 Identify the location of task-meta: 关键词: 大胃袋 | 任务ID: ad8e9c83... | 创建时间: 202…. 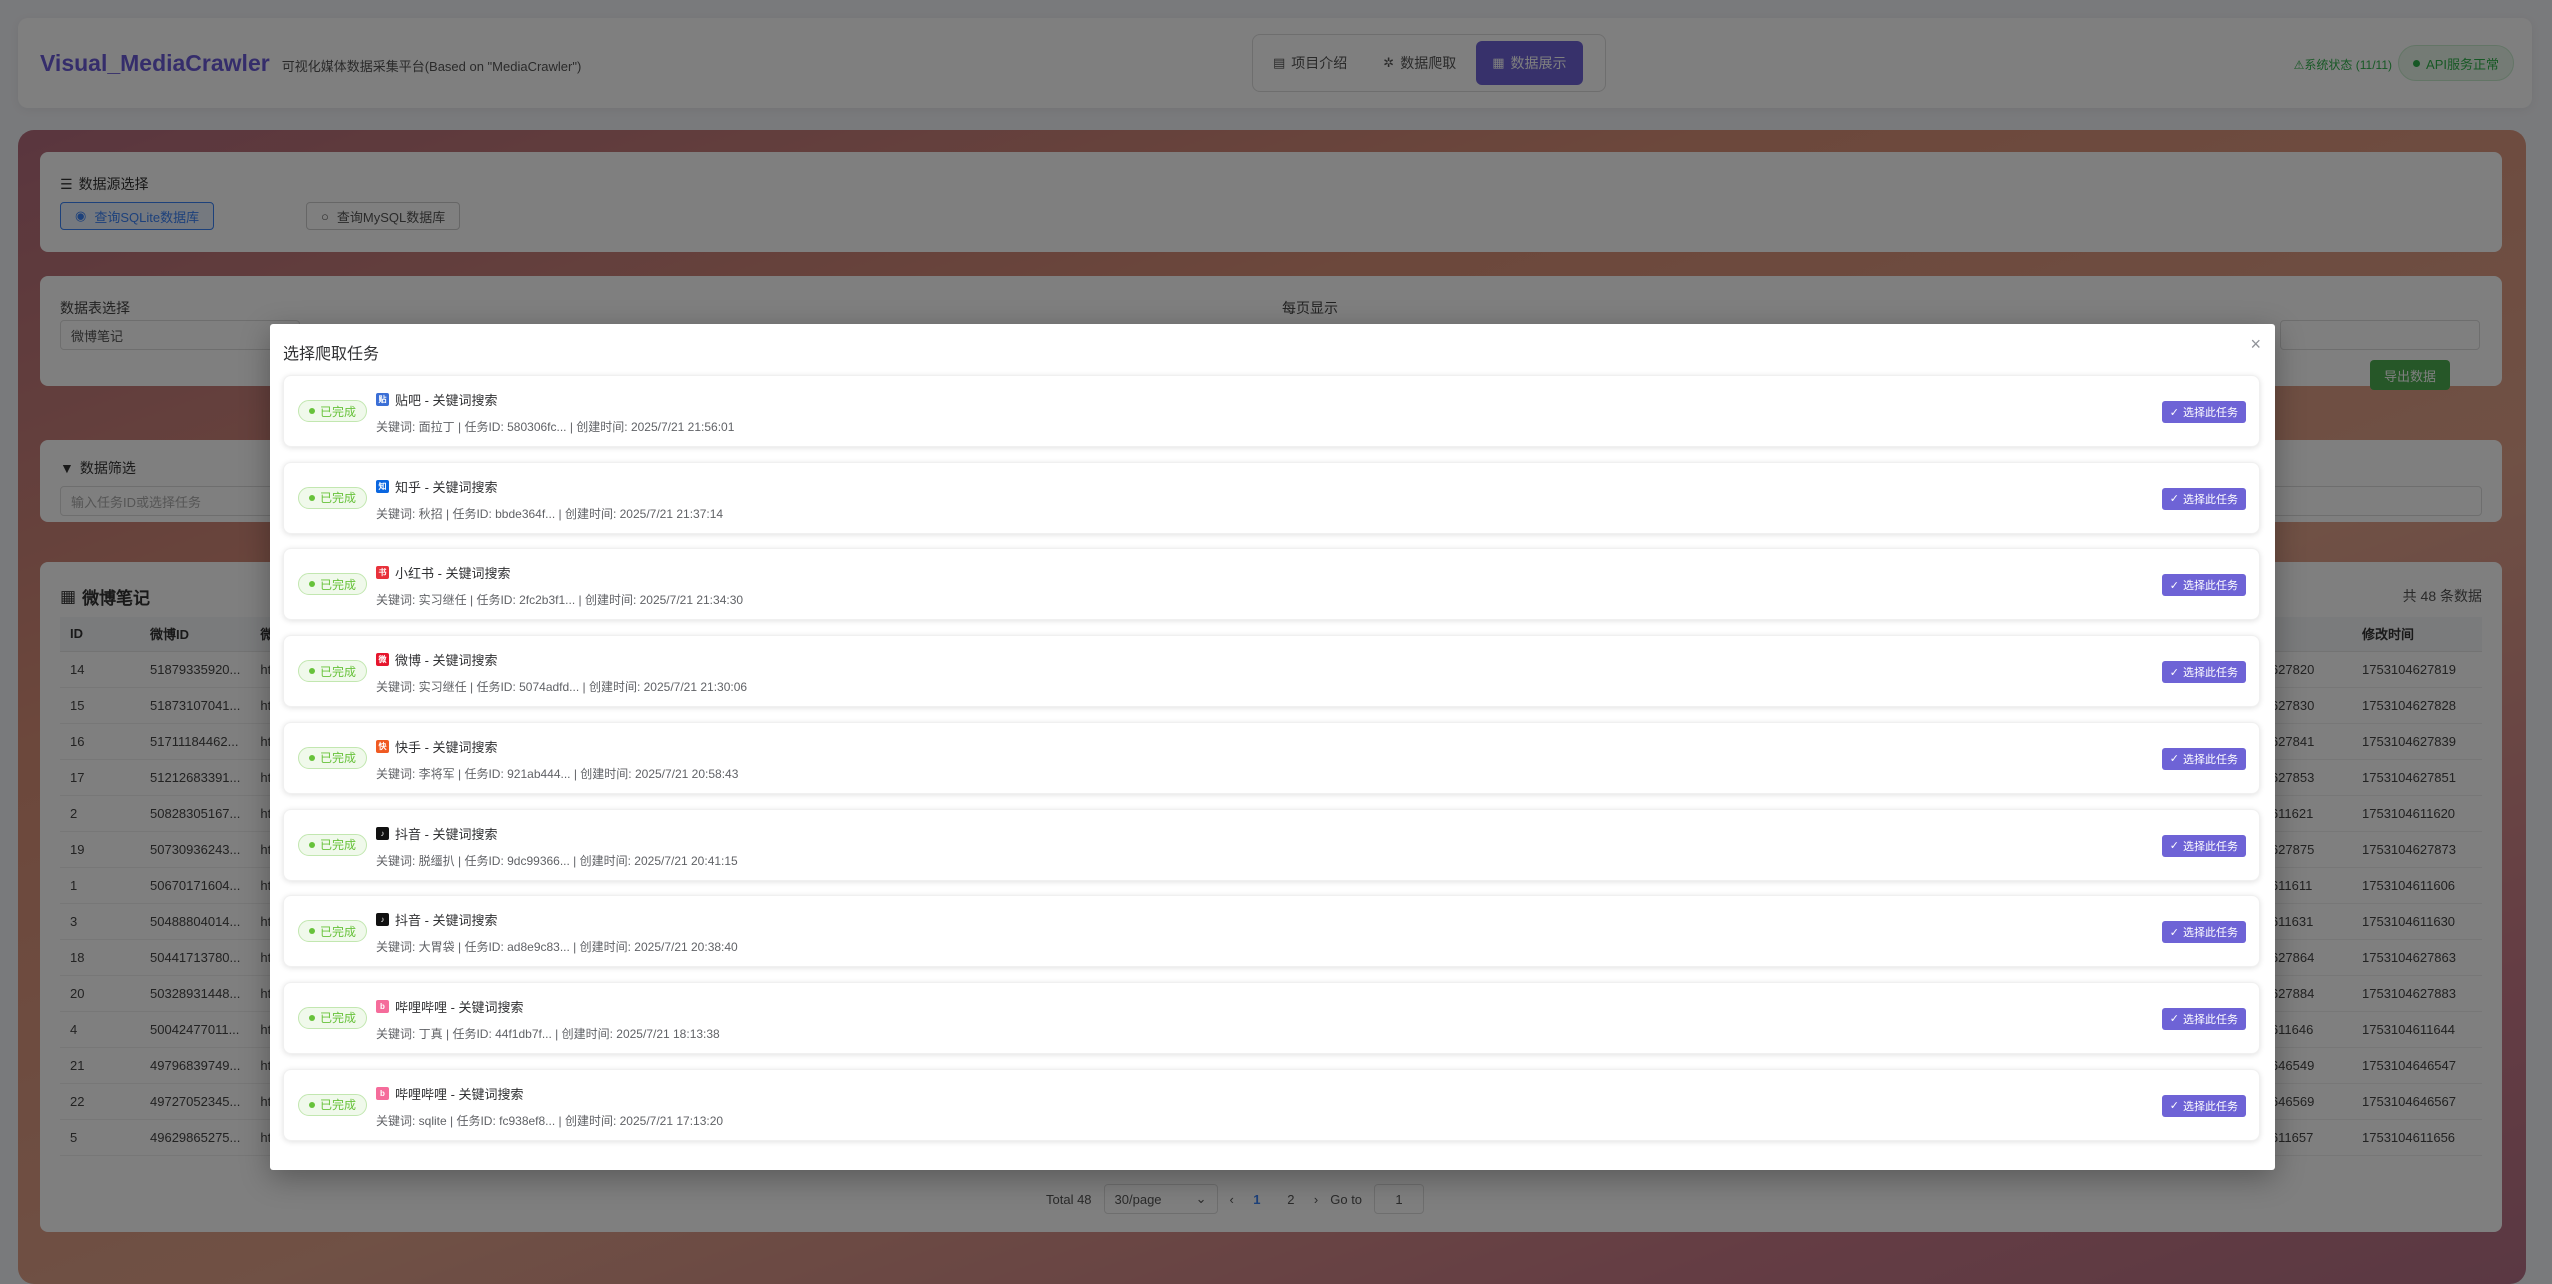
(557, 947).